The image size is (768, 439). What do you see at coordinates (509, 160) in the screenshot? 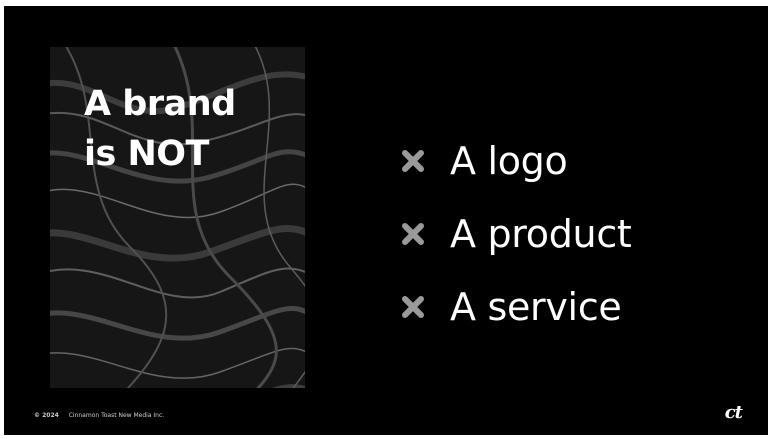
I see `list-item-label: A logo` at bounding box center [509, 160].